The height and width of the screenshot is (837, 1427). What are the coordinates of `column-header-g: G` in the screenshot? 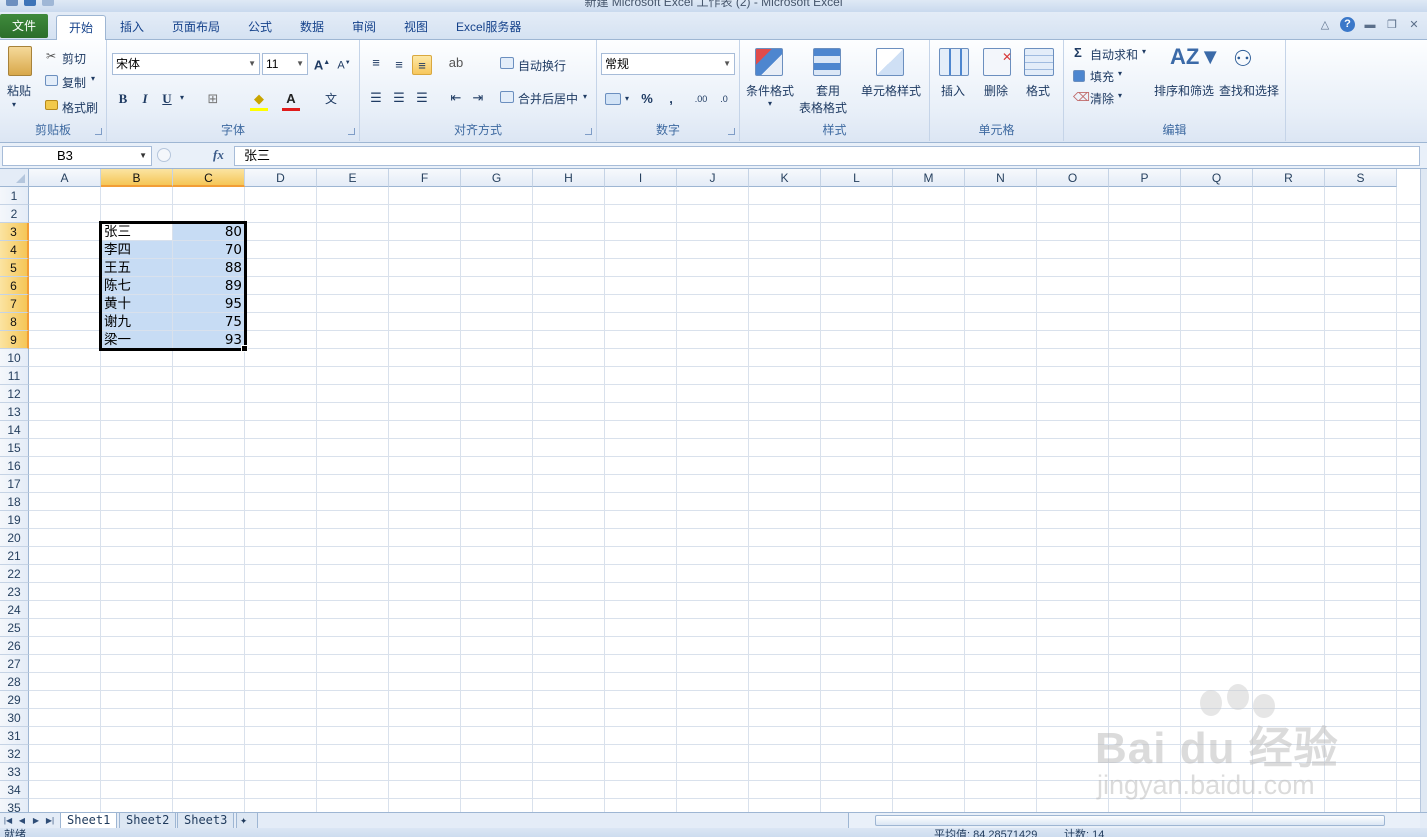 It's located at (497, 178).